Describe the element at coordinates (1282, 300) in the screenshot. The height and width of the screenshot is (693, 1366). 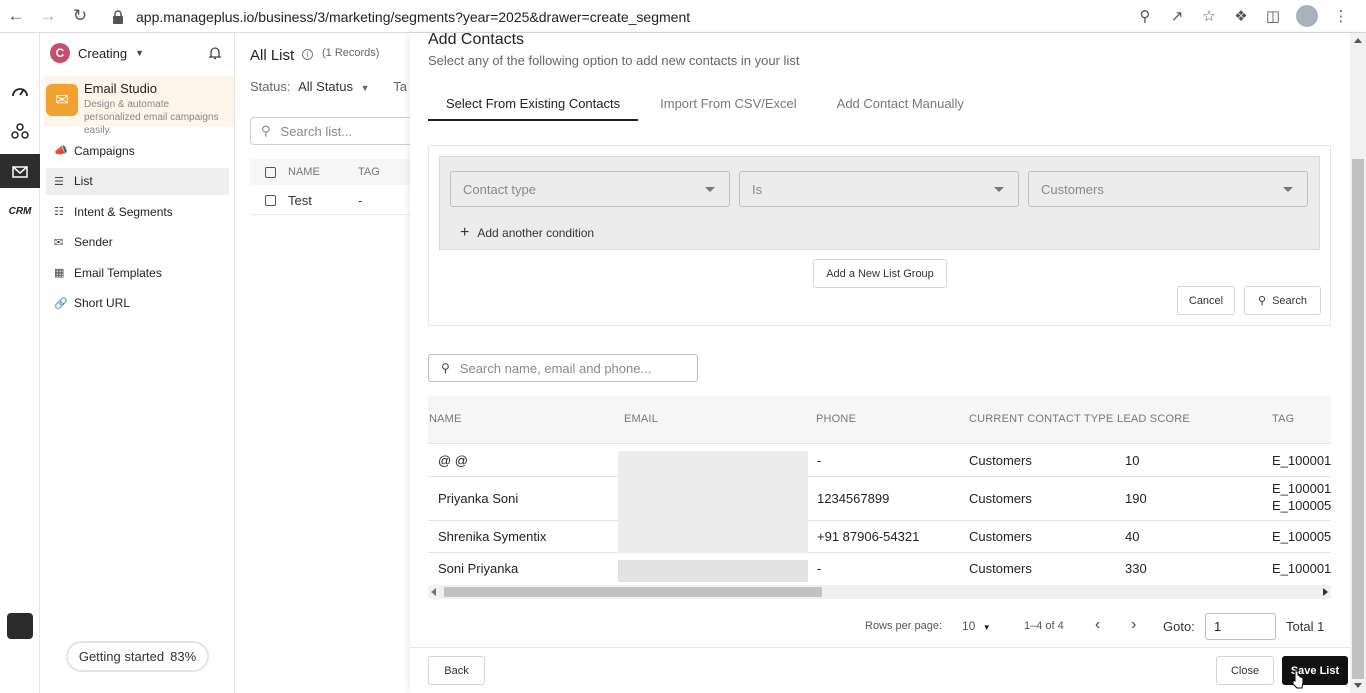
I see `search-button: ⚲ Search` at that location.